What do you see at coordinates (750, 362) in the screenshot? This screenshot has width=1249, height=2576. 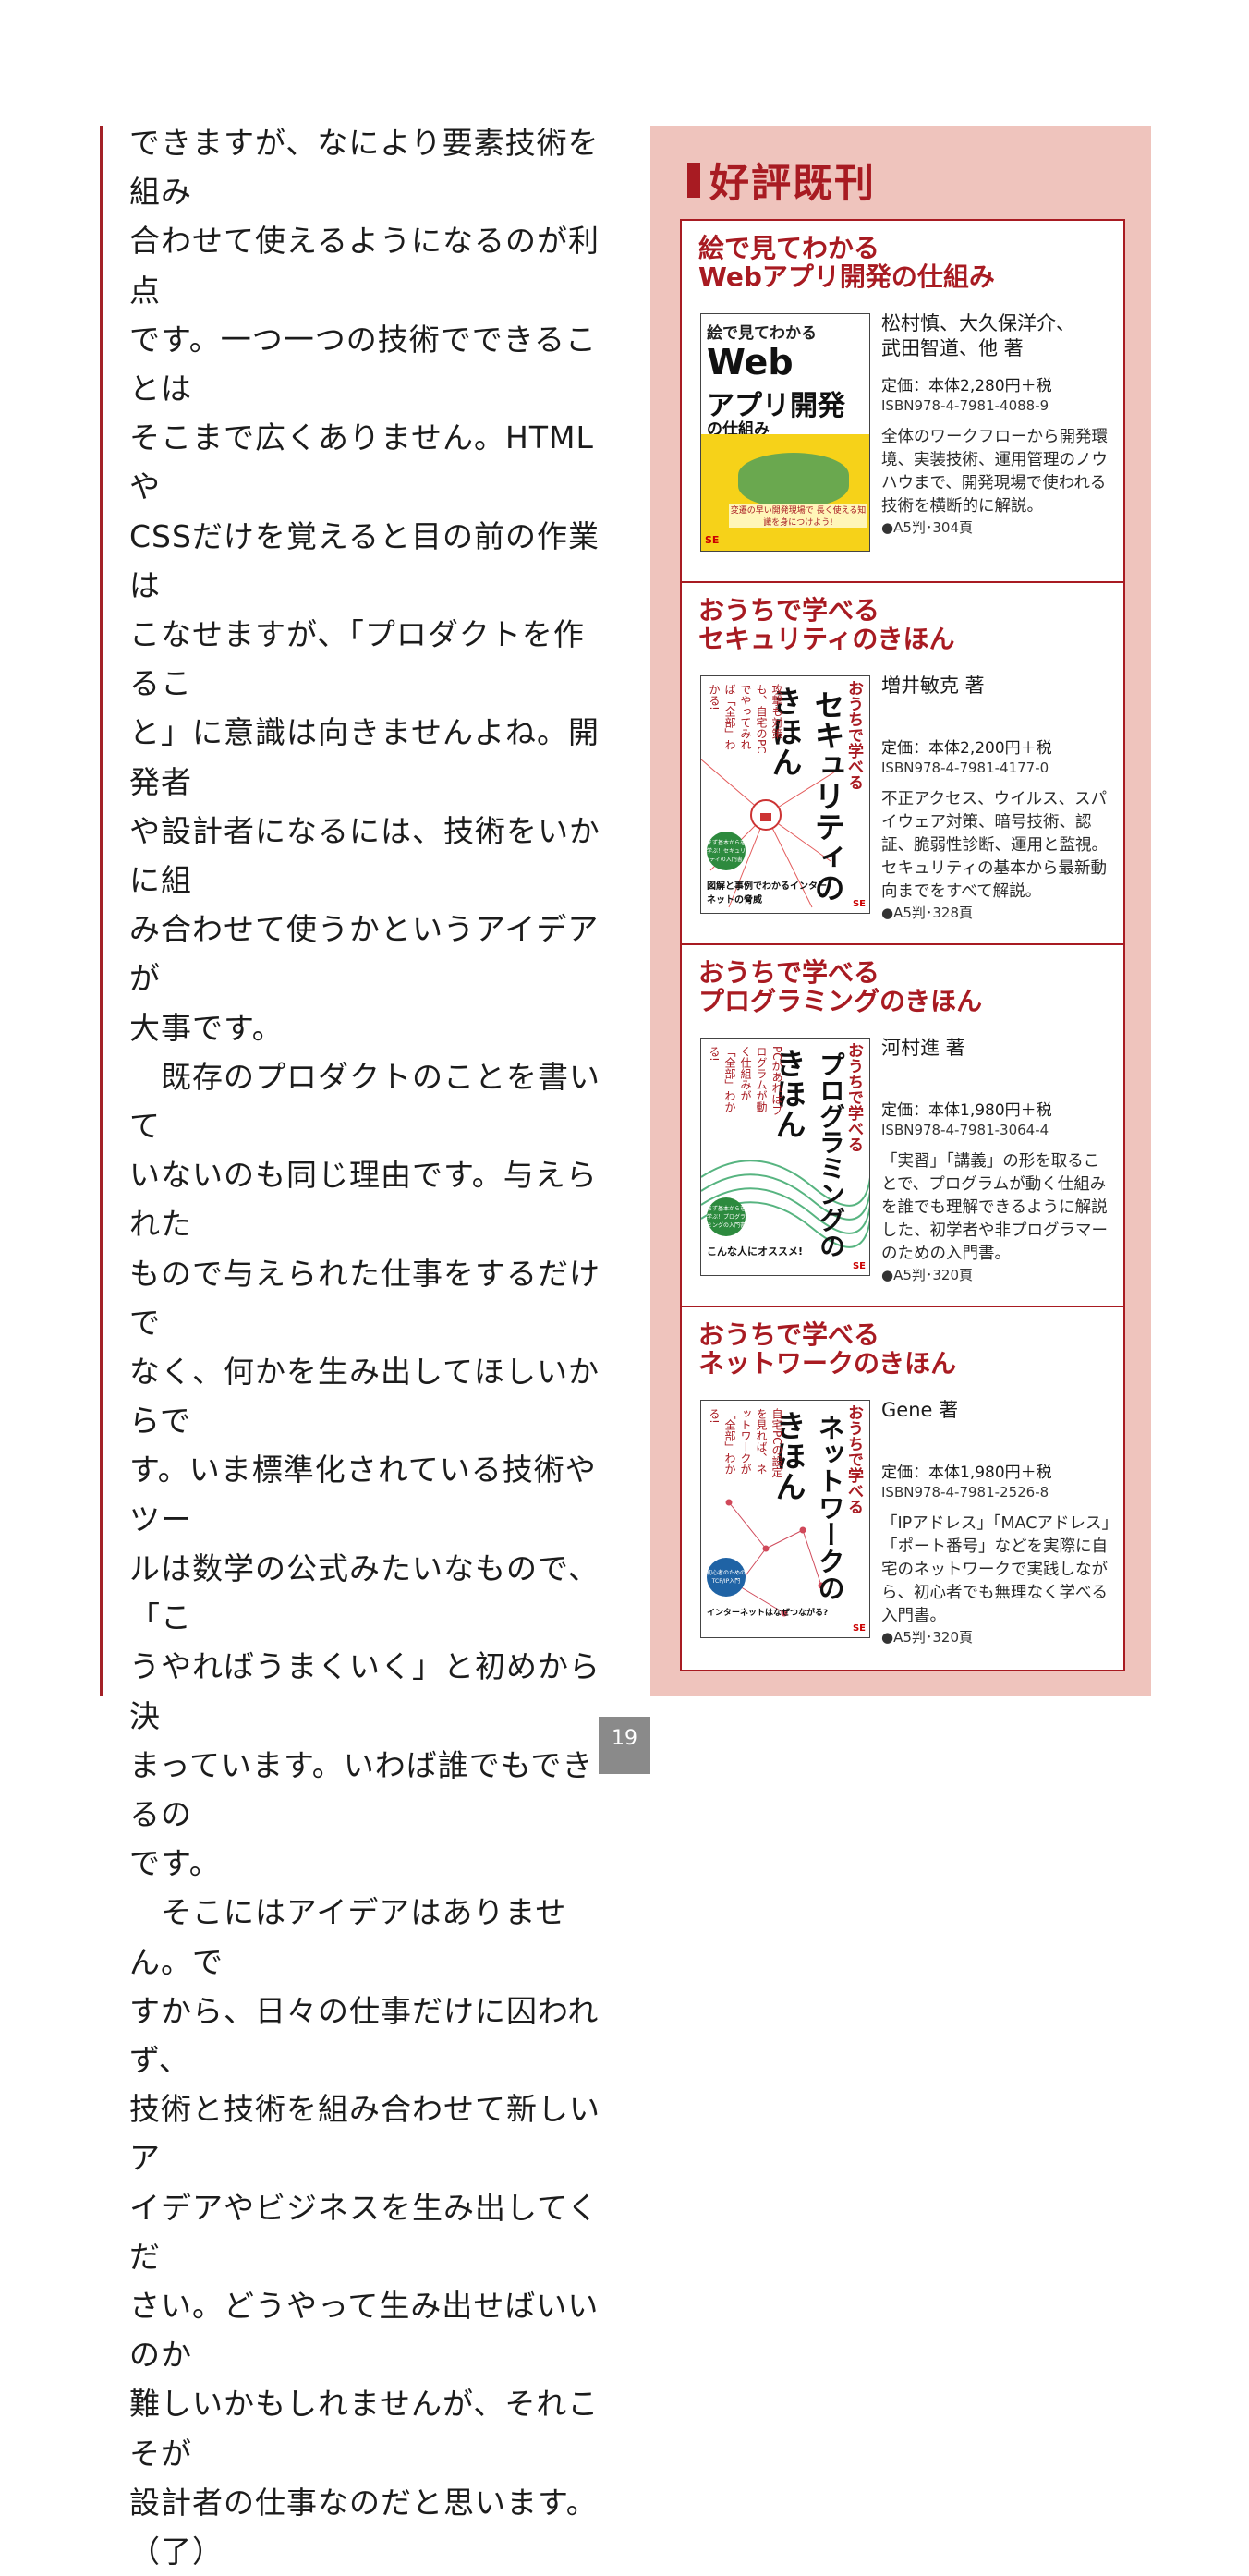 I see `cover-title-big: Web` at bounding box center [750, 362].